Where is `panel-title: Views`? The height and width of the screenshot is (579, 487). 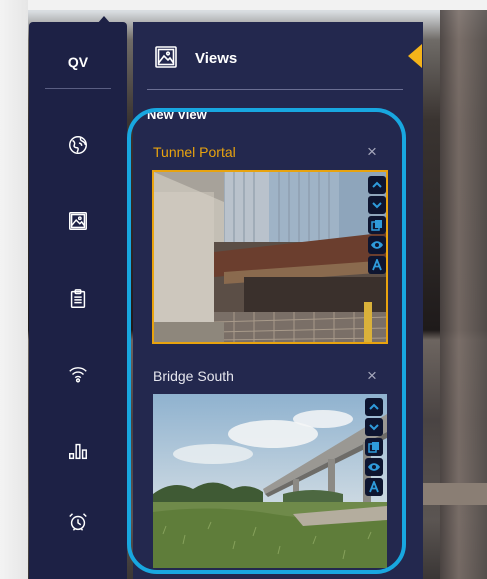
panel-title: Views is located at coordinates (216, 58).